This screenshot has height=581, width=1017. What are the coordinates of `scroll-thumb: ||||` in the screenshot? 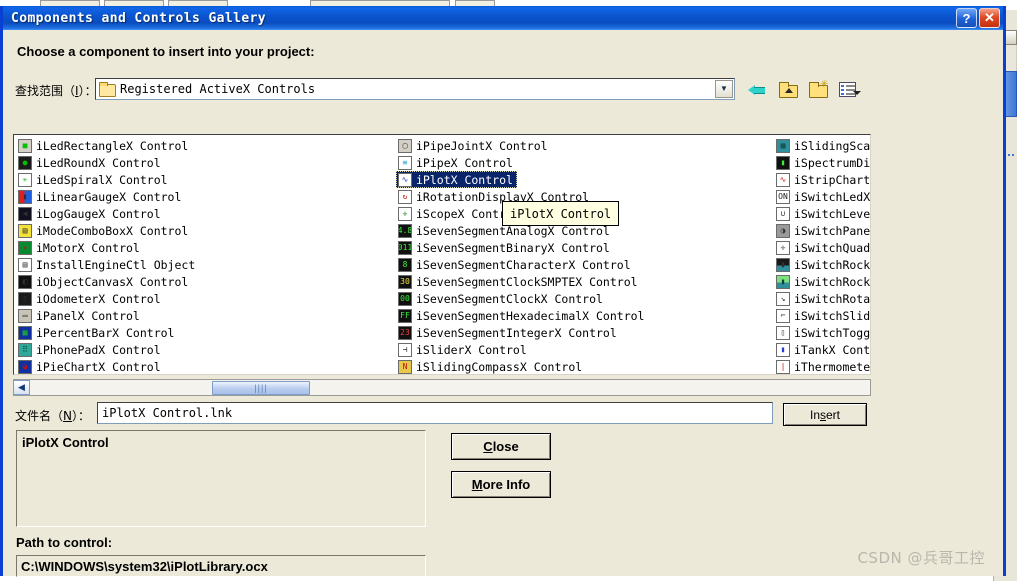 It's located at (261, 387).